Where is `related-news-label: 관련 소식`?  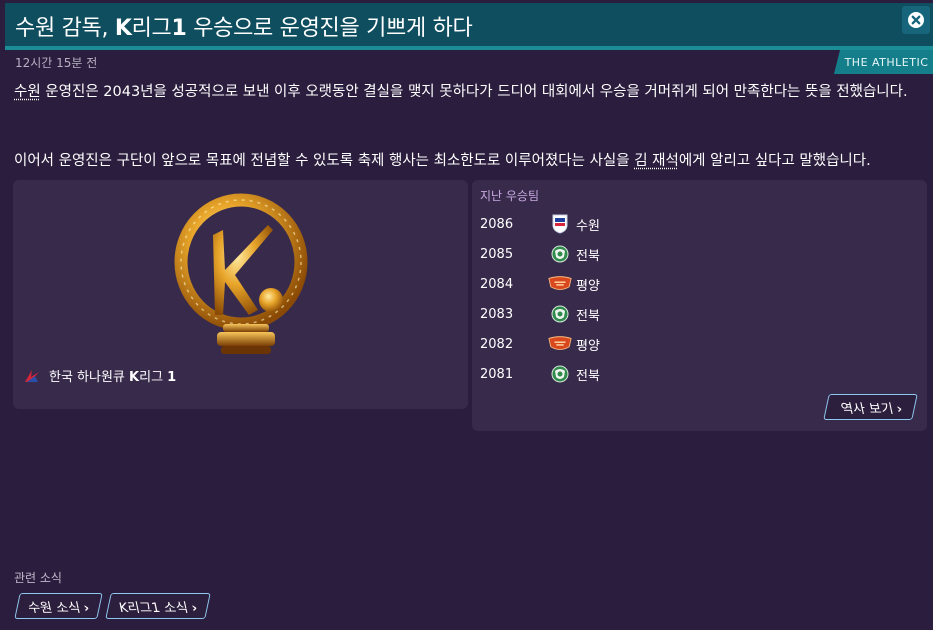 related-news-label: 관련 소식 is located at coordinates (38, 578).